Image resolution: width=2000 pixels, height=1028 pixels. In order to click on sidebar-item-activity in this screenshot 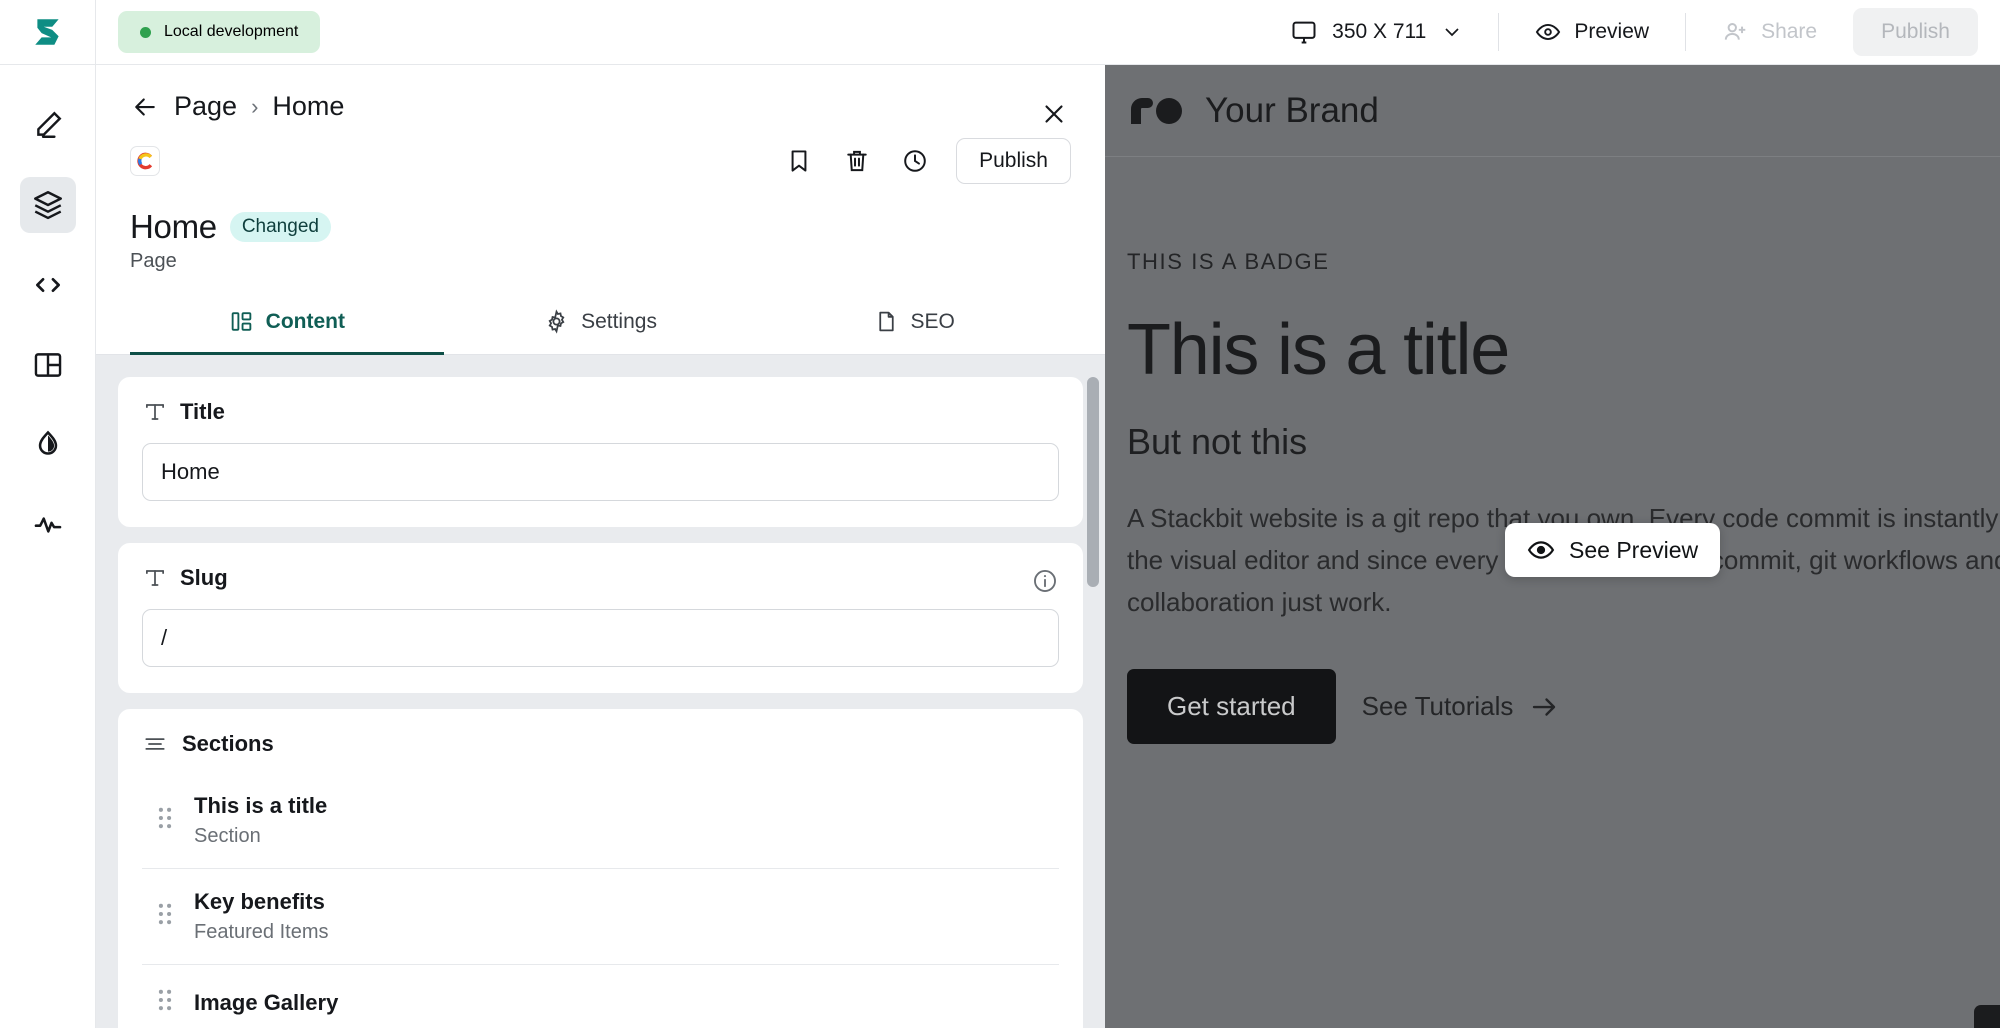, I will do `click(48, 525)`.